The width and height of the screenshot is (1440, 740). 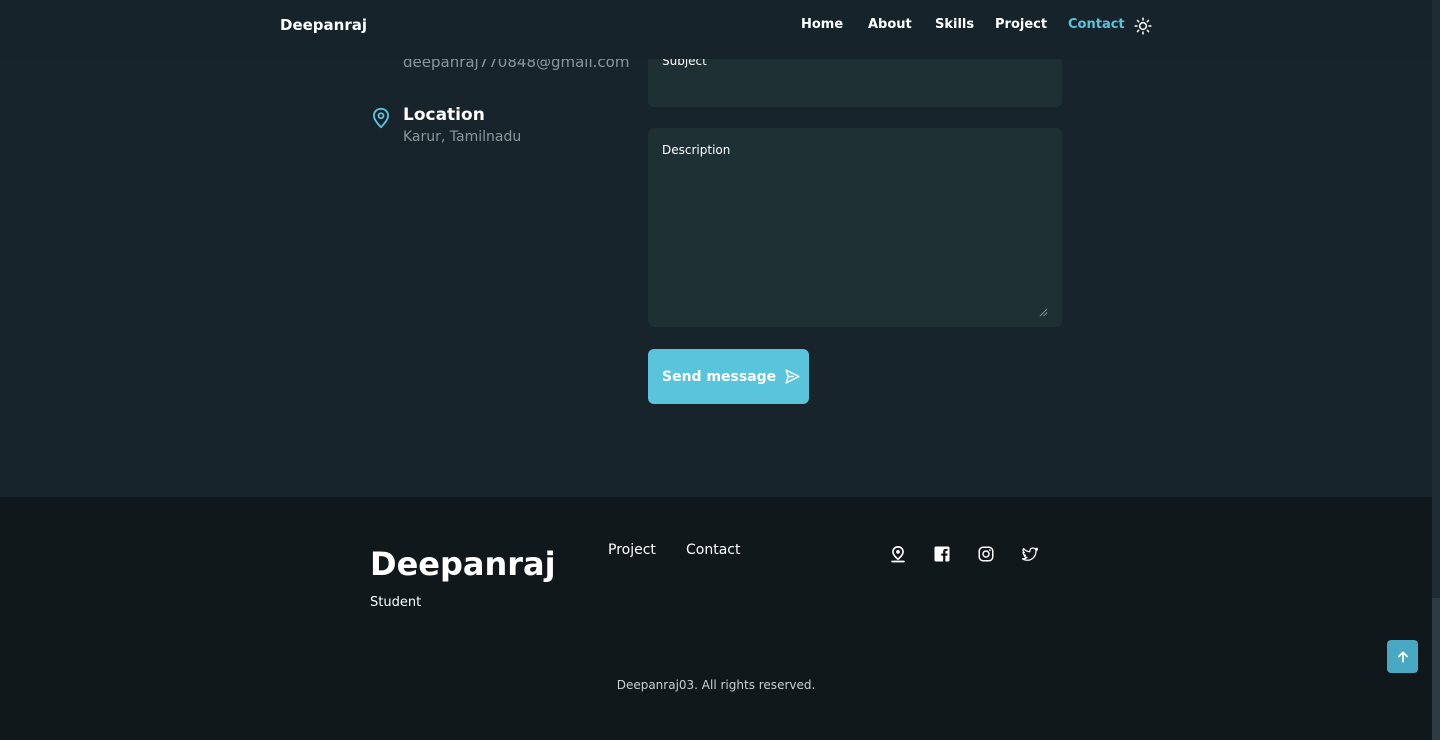 I want to click on location-pin-icon, so click(x=898, y=554).